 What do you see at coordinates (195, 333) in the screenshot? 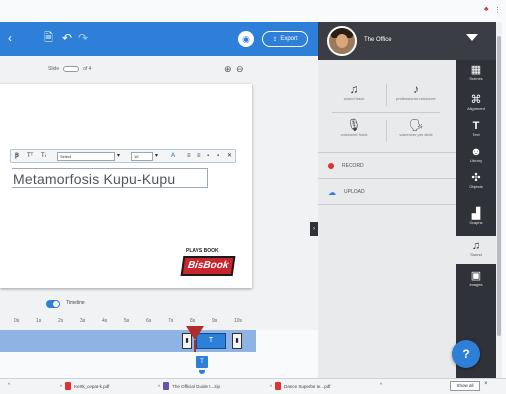
I see `playhead` at bounding box center [195, 333].